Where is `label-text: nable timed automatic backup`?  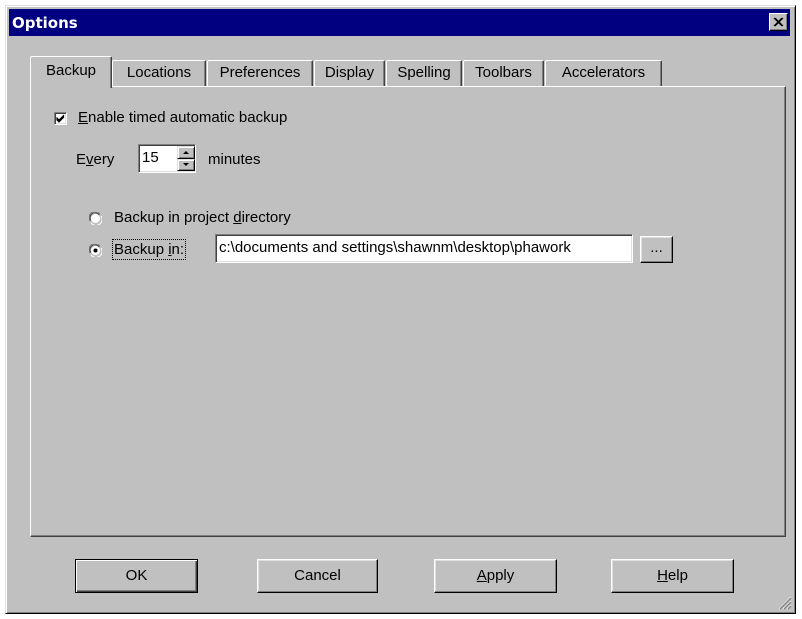 label-text: nable timed automatic backup is located at coordinates (188, 117).